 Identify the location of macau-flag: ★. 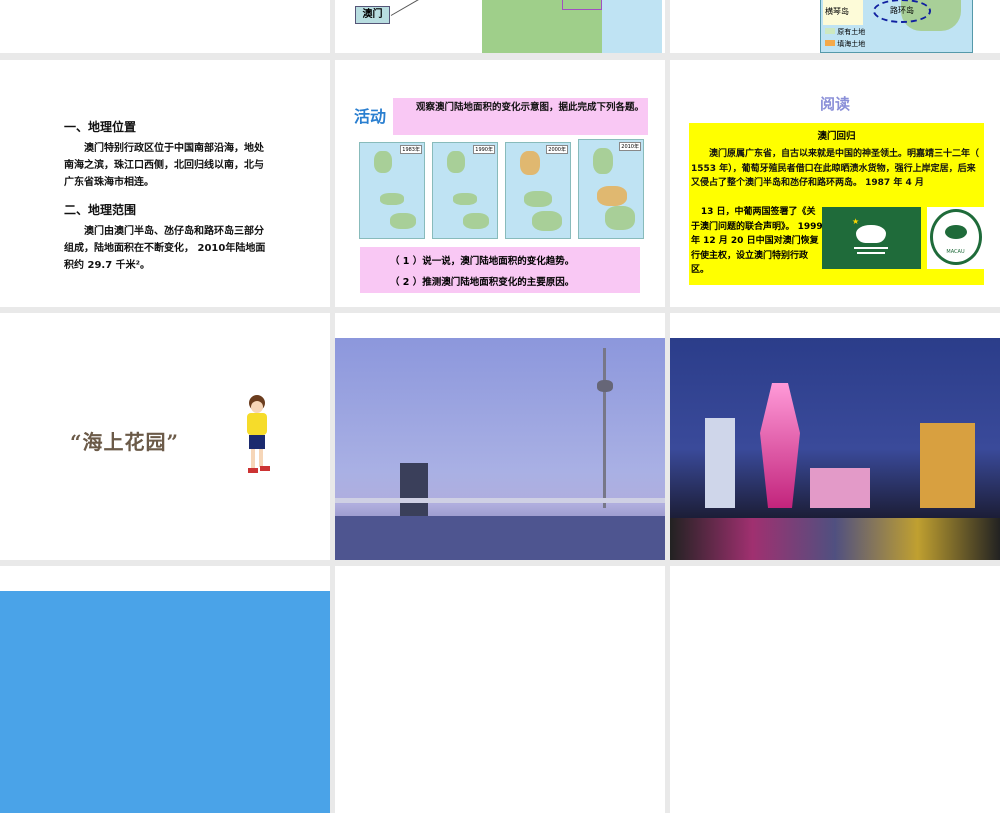
(871, 238).